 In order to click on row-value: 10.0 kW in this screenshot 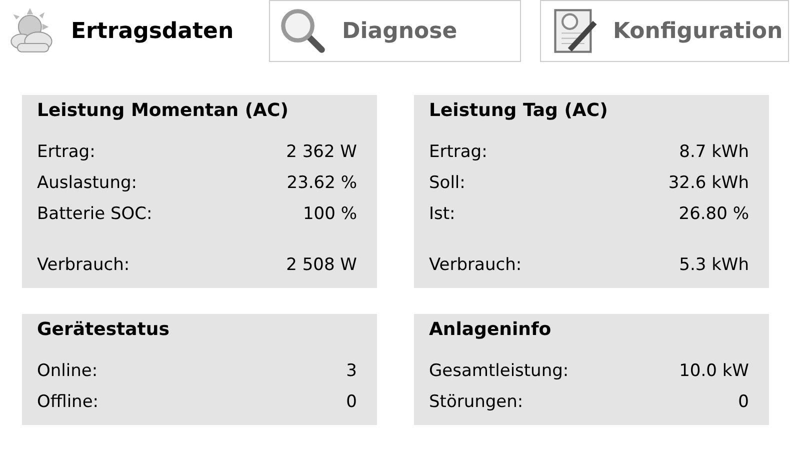, I will do `click(714, 371)`.